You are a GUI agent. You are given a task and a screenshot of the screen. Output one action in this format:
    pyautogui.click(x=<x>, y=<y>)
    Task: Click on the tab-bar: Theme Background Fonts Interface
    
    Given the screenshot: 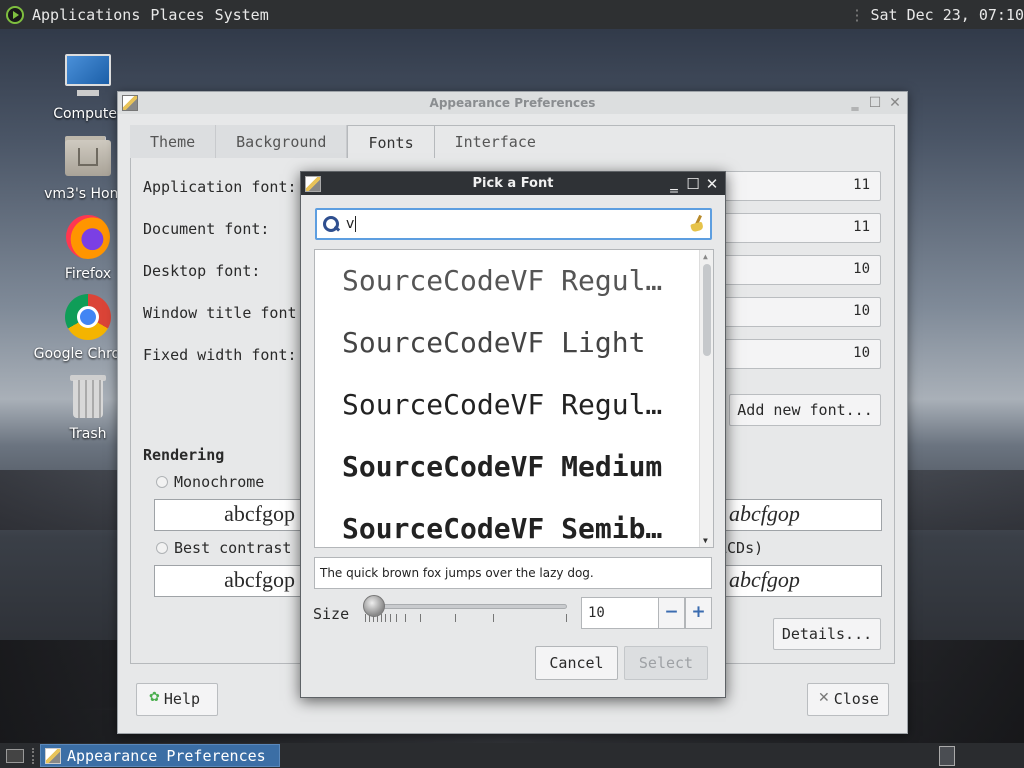 What is the action you would take?
    pyautogui.click(x=343, y=141)
    